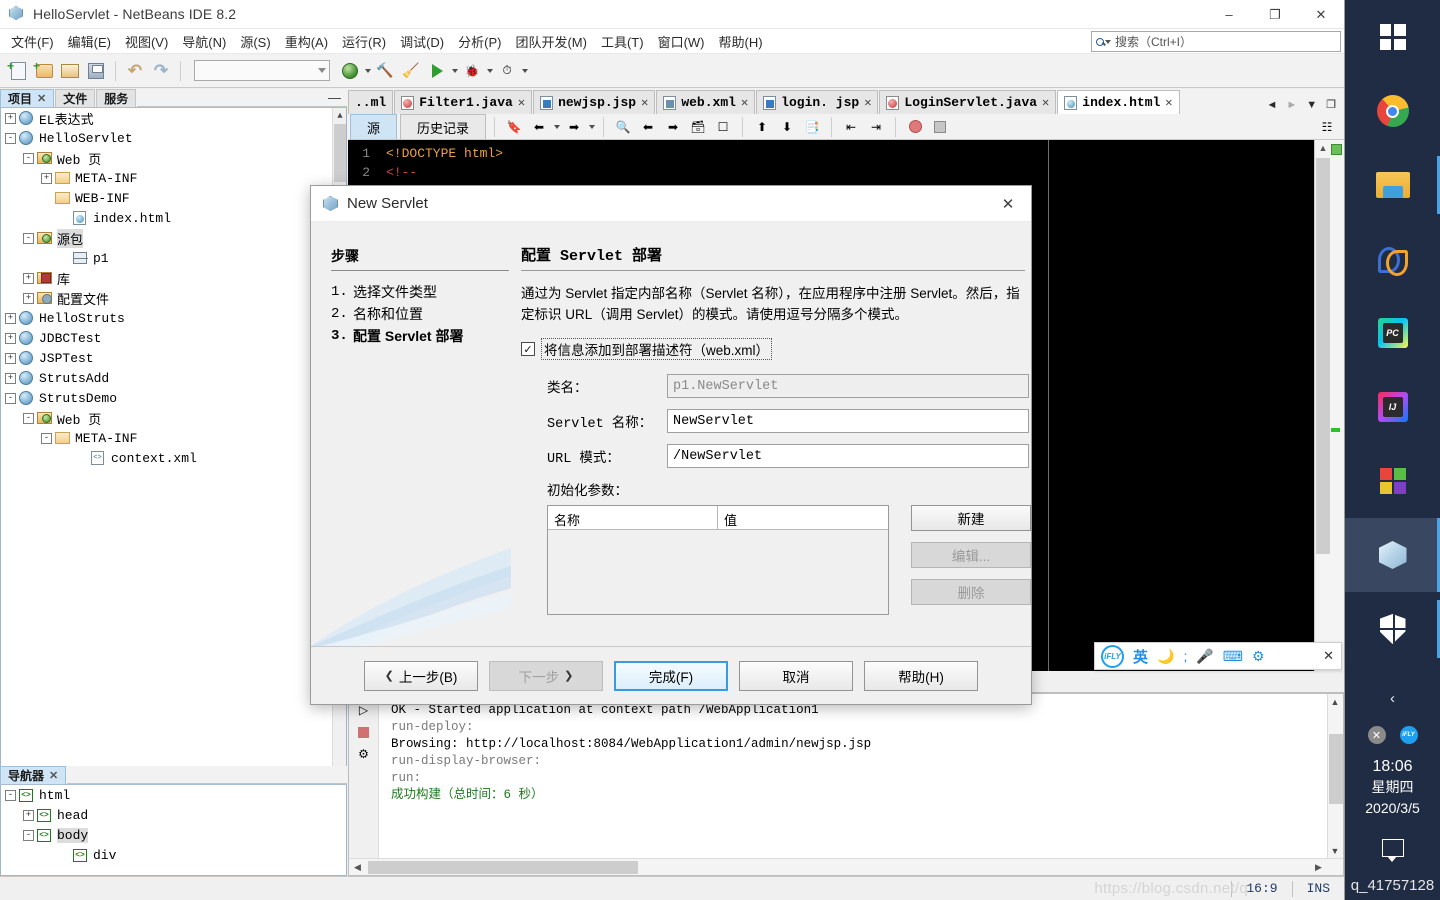  I want to click on cancel-button: 取消, so click(796, 675).